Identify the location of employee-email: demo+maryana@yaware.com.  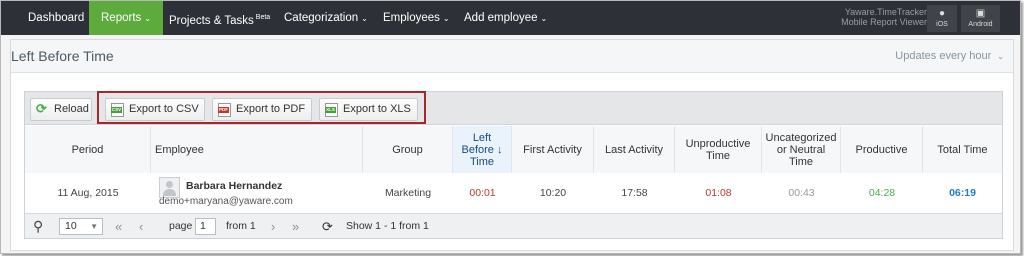
(226, 201).